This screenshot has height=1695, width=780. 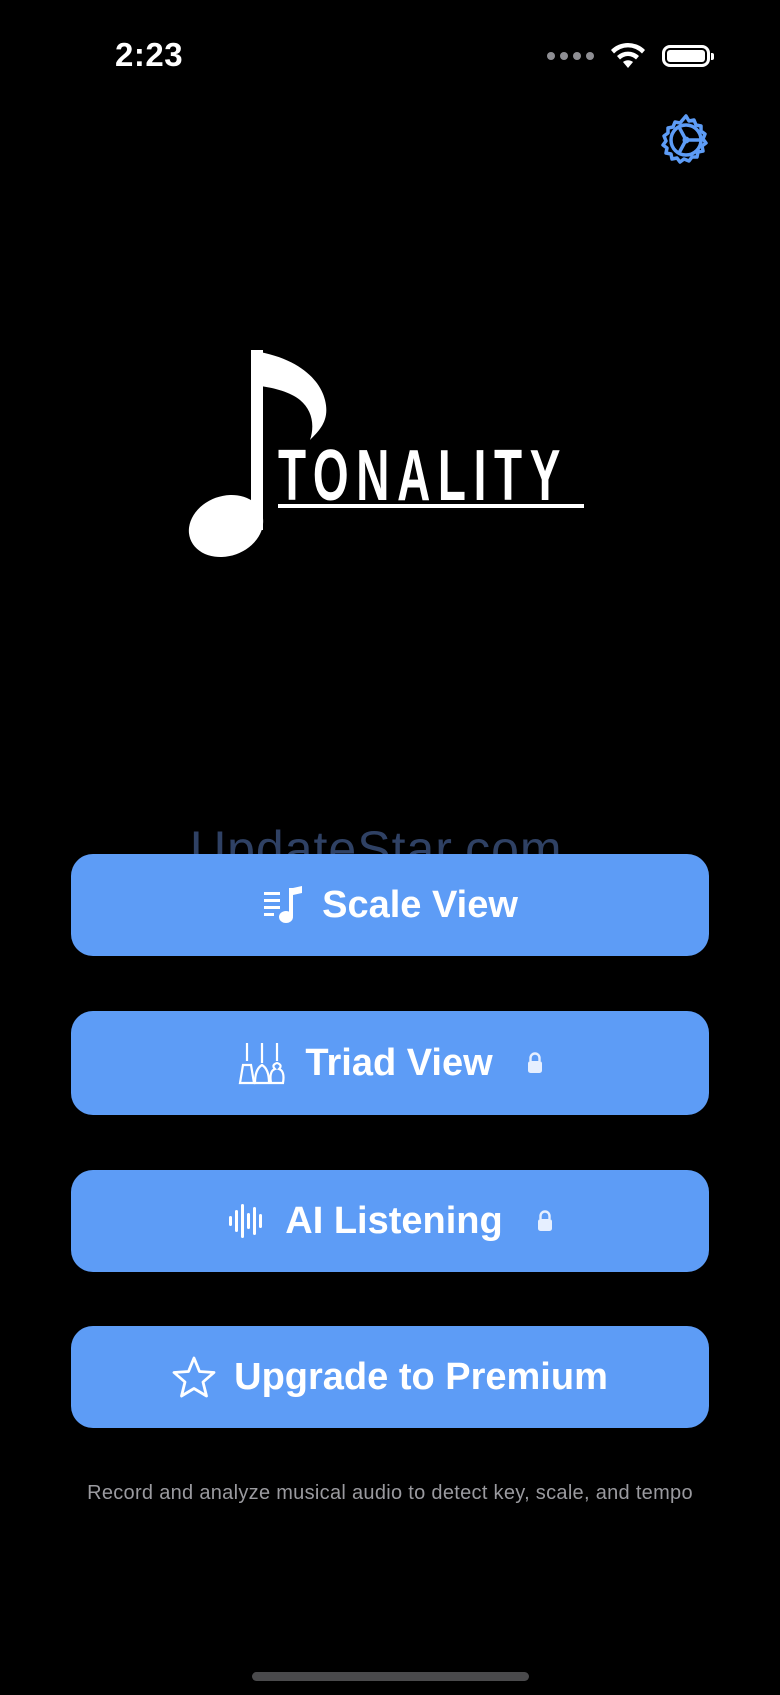 I want to click on app-logo: TONALITY, so click(x=390, y=455).